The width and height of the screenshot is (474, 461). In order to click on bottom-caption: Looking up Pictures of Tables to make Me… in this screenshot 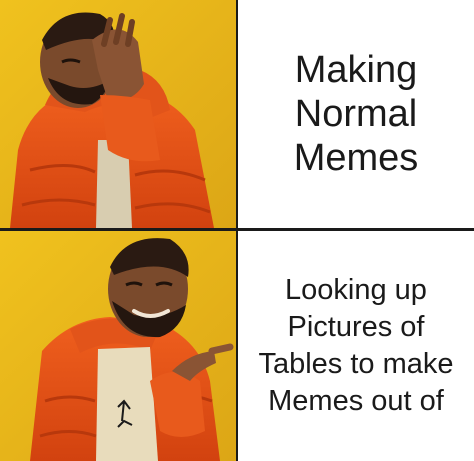, I will do `click(356, 345)`.